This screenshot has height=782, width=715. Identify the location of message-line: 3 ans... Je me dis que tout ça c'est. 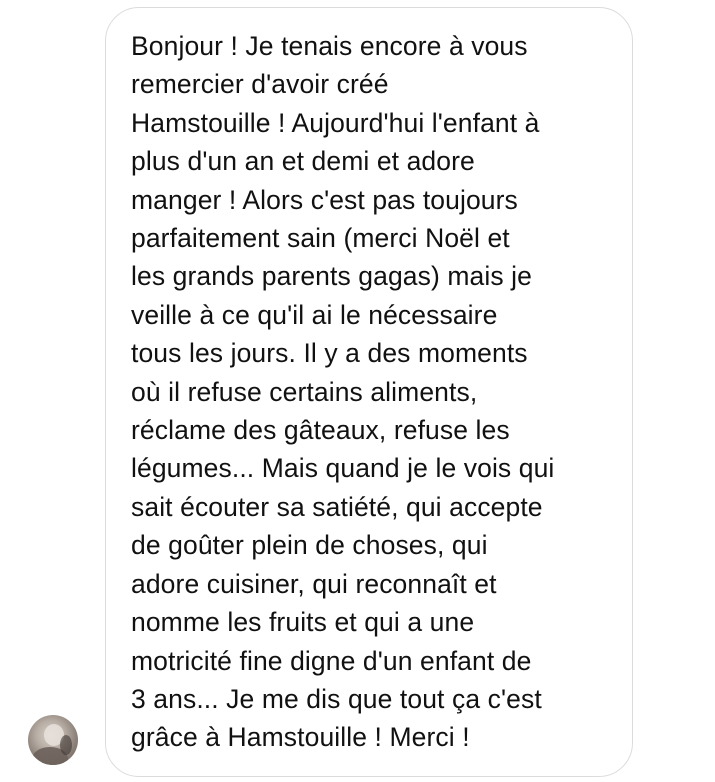
(336, 698).